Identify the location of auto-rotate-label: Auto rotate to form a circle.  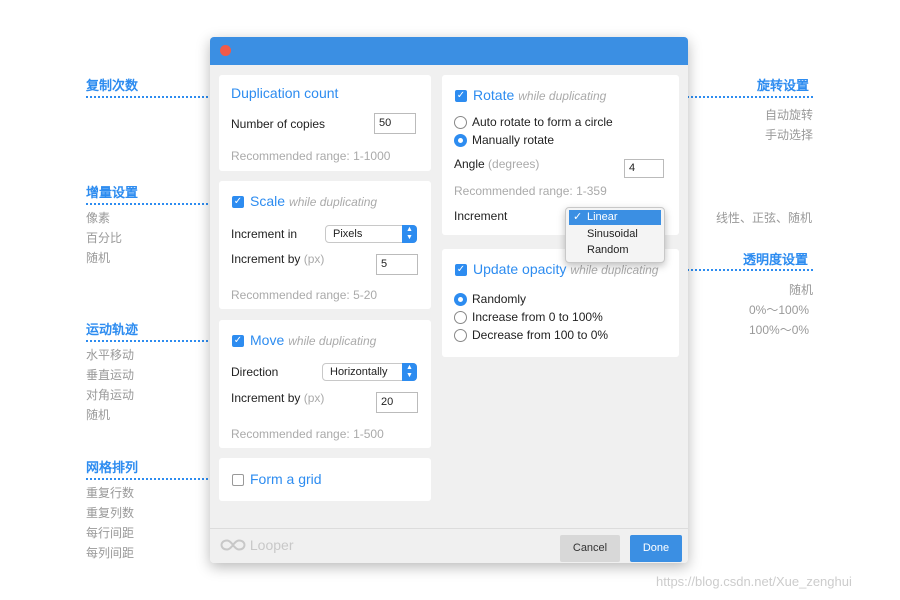
(542, 122).